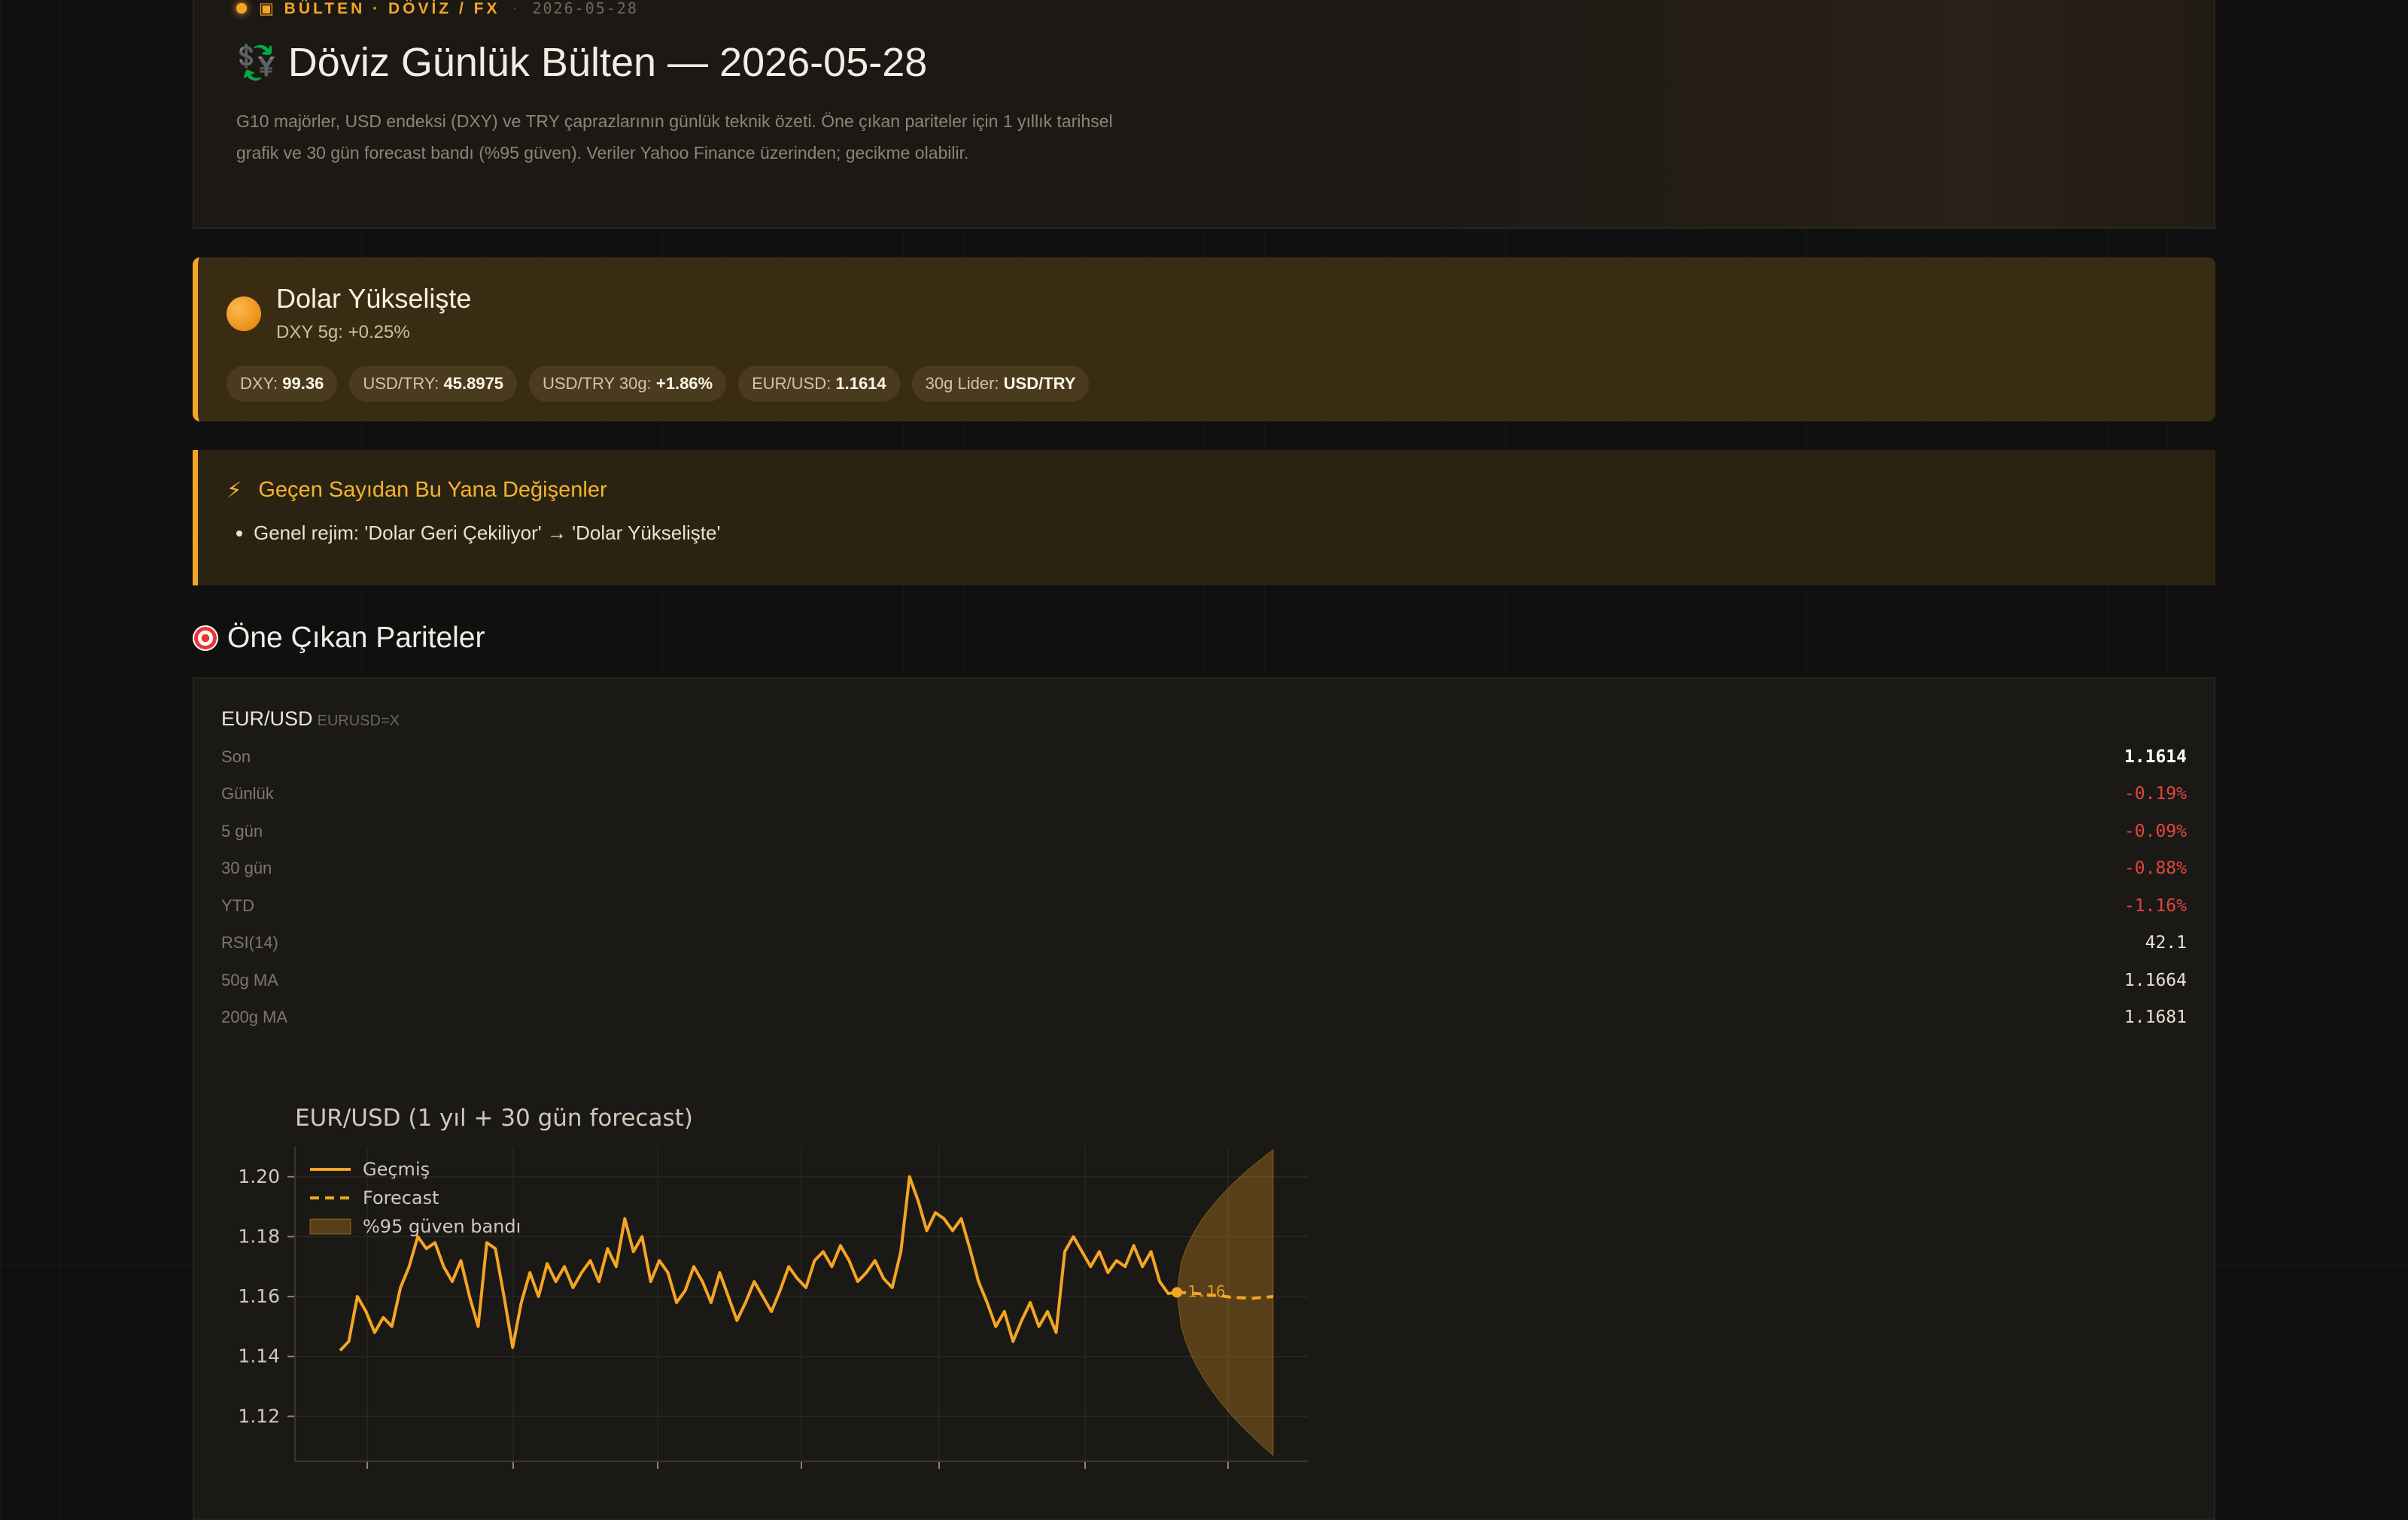  Describe the element at coordinates (259, 1416) in the screenshot. I see `y-tick-label: 1.12` at that location.